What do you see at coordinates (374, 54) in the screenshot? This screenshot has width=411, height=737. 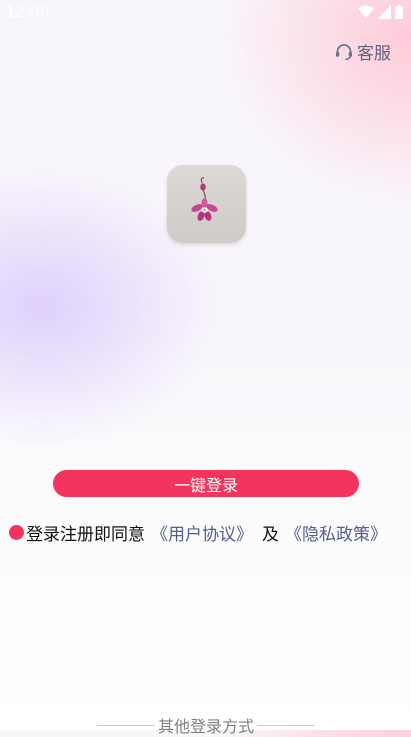 I see `customer-service-label: 客服` at bounding box center [374, 54].